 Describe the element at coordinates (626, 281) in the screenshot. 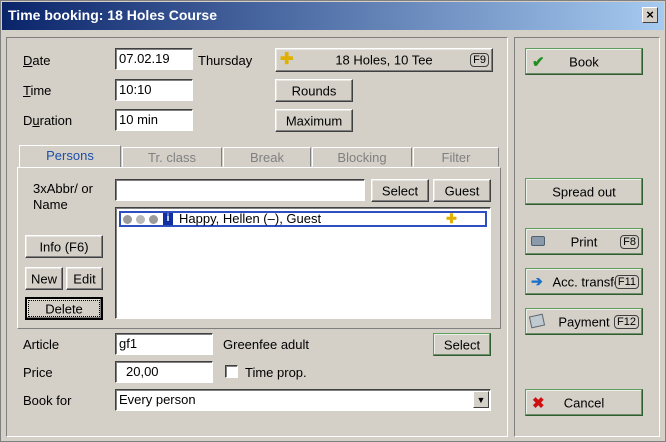

I see `f11-key-badge: F11` at that location.